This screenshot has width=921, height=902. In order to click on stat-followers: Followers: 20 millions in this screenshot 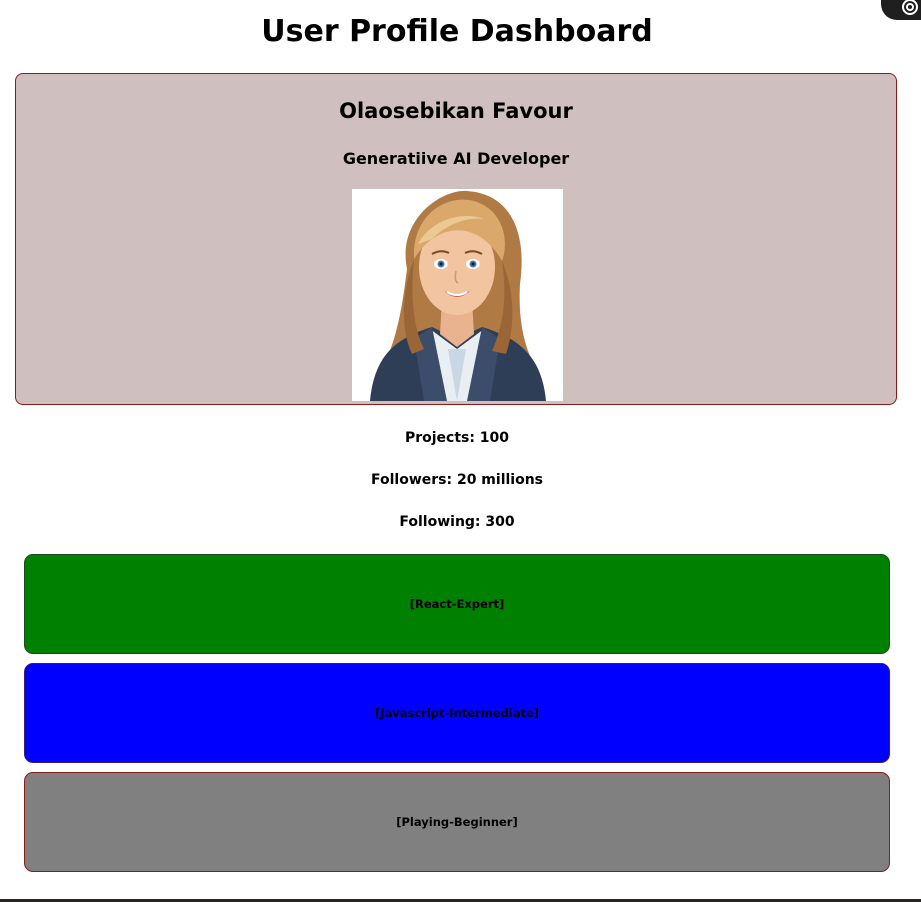, I will do `click(457, 480)`.